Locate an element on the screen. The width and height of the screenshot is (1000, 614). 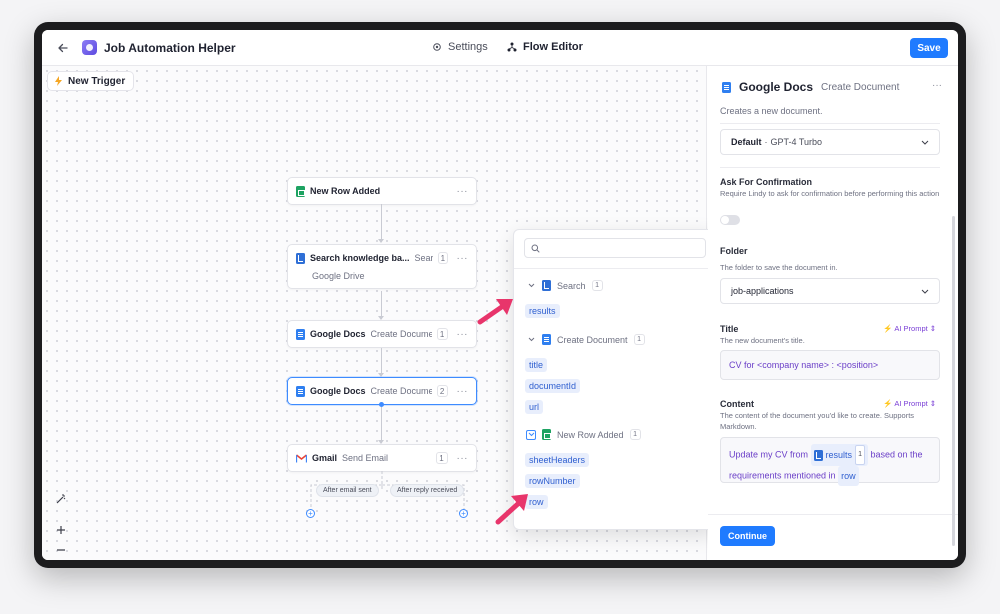
new-trigger-button: New Trigger is located at coordinates (91, 81).